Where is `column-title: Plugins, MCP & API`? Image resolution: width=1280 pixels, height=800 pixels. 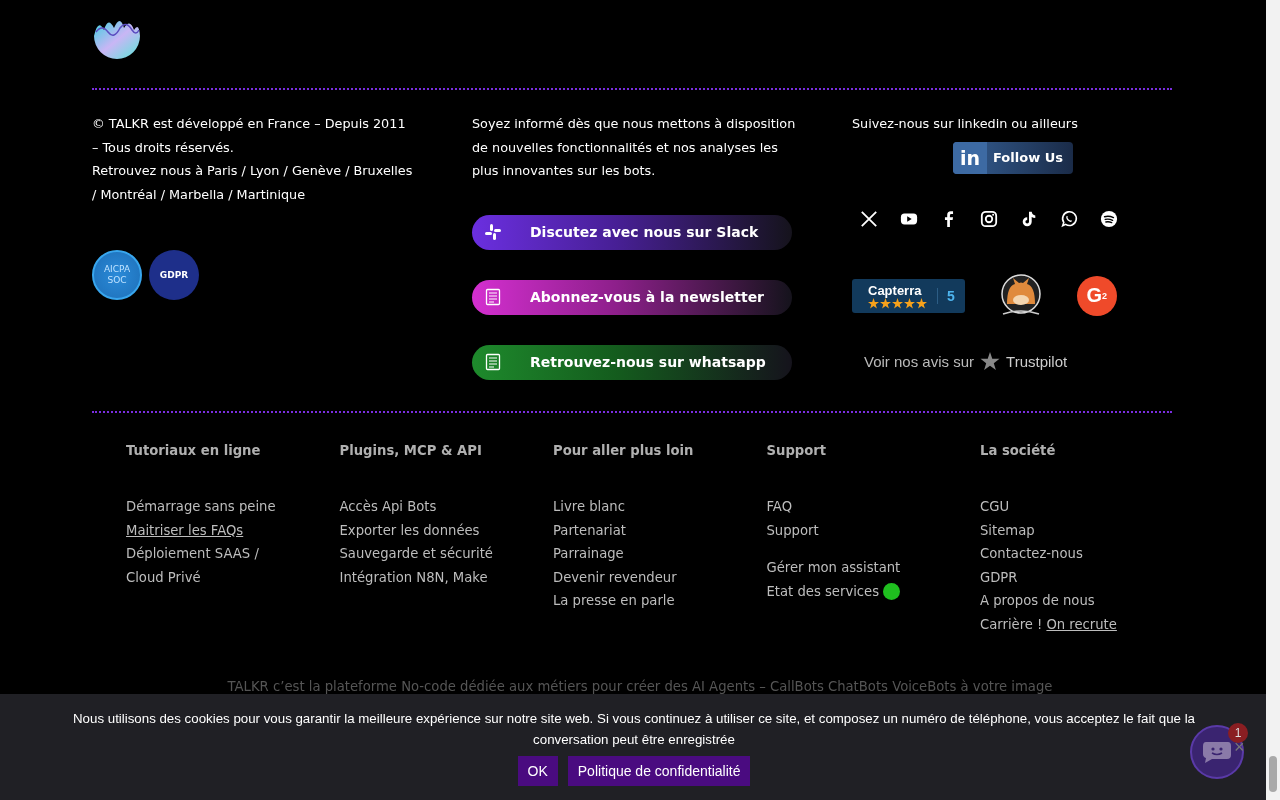
column-title: Plugins, MCP & API is located at coordinates (411, 451).